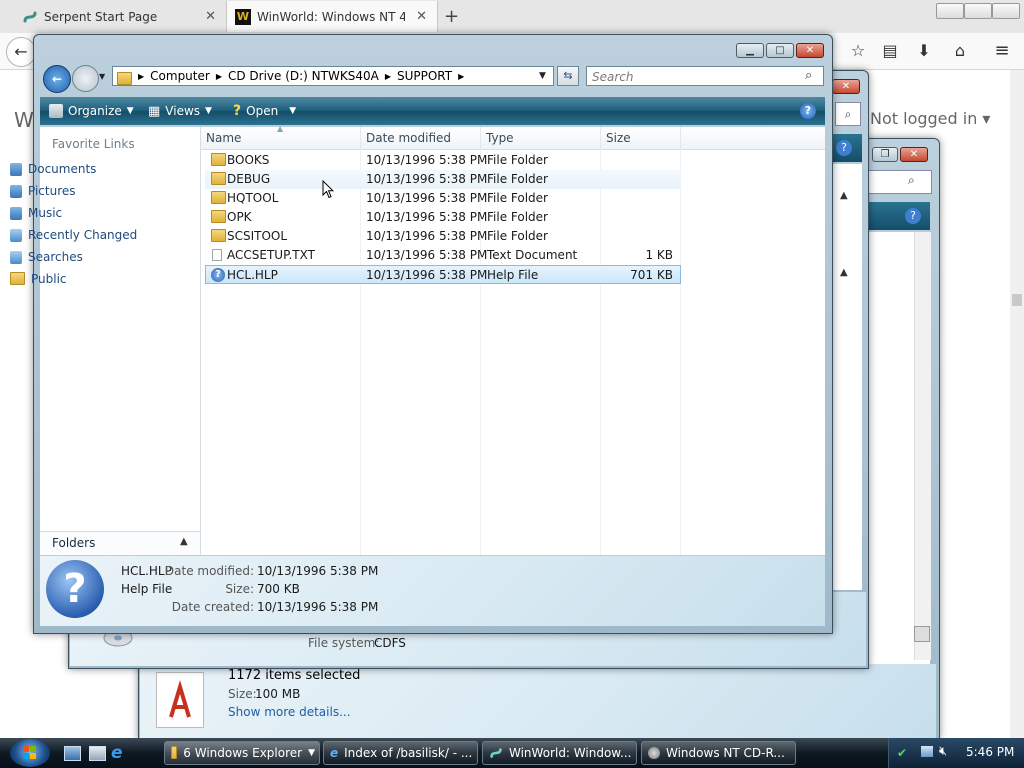 This screenshot has height=768, width=1024. Describe the element at coordinates (318, 607) in the screenshot. I see `details-date-created: 10/13/1996 5:38 PM` at that location.